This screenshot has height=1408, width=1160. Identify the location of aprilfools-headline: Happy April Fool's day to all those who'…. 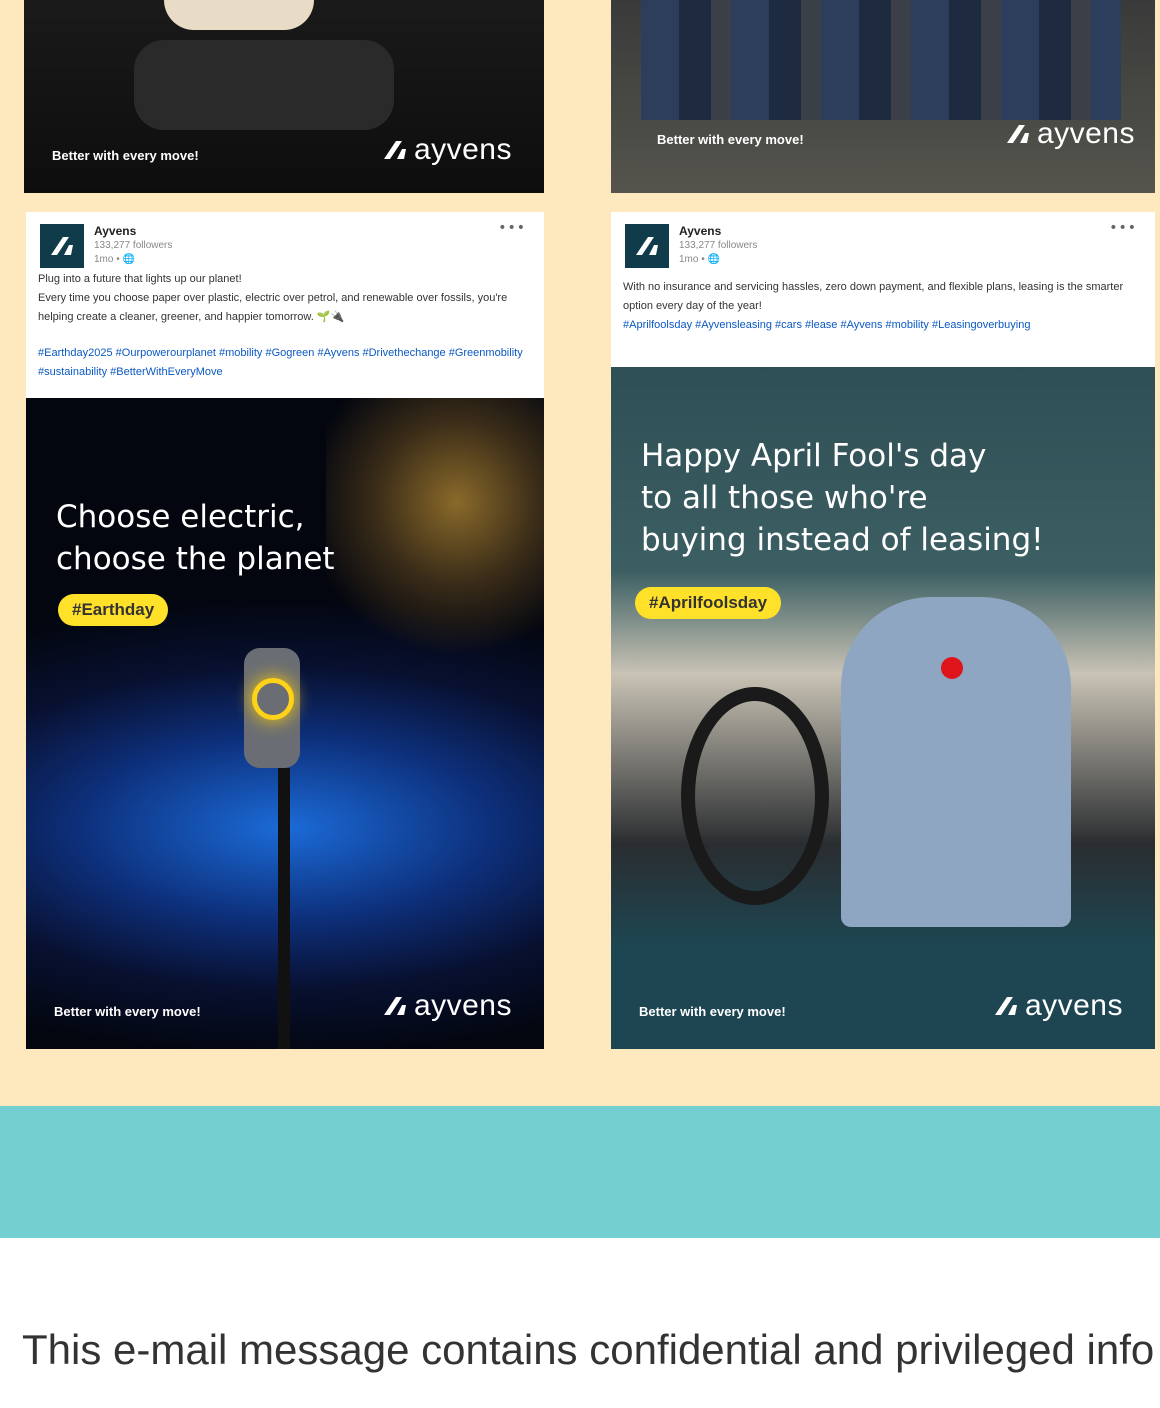
(842, 498).